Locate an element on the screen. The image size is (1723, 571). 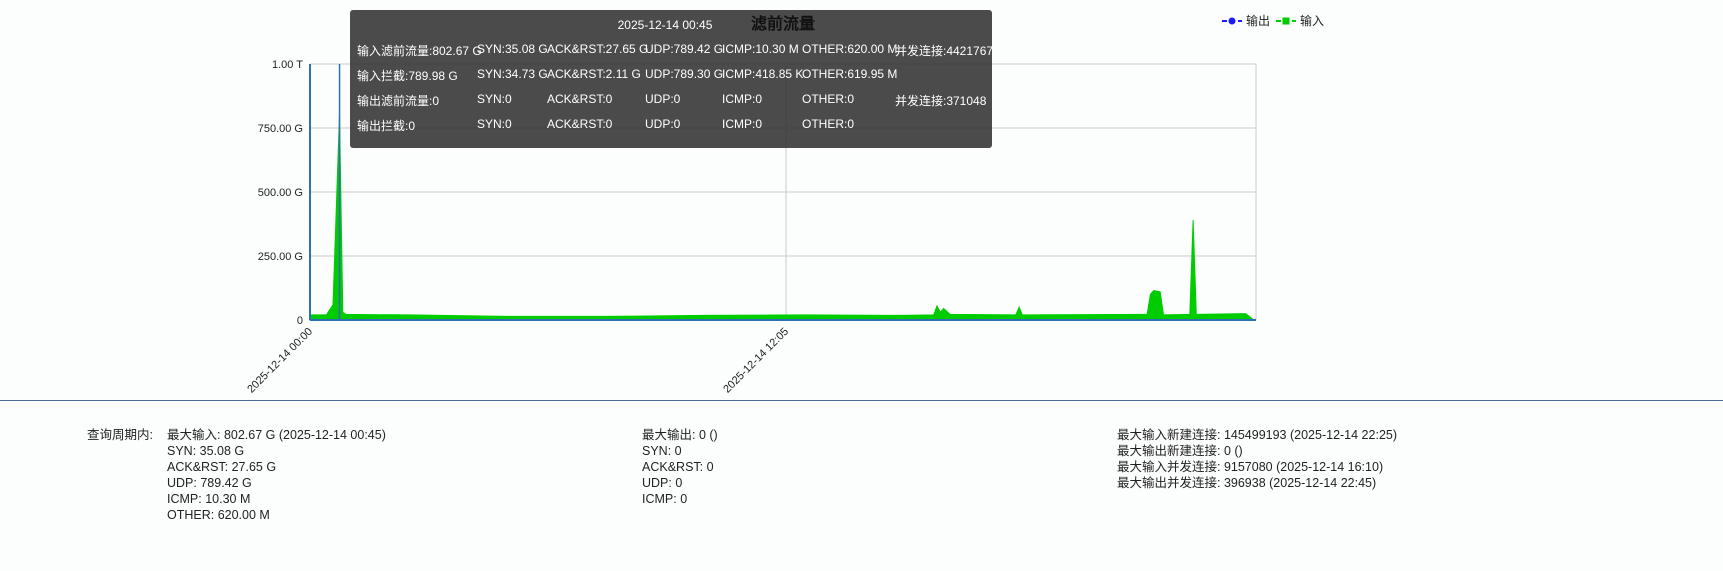
summary-line: SYN: 35.08 G is located at coordinates (206, 451).